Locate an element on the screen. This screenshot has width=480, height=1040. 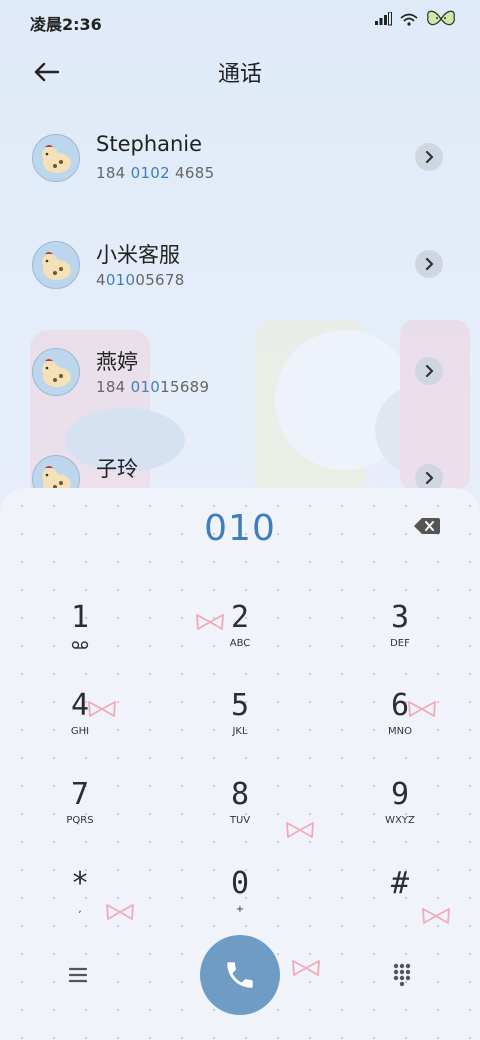
voicemail-icon is located at coordinates (80, 645).